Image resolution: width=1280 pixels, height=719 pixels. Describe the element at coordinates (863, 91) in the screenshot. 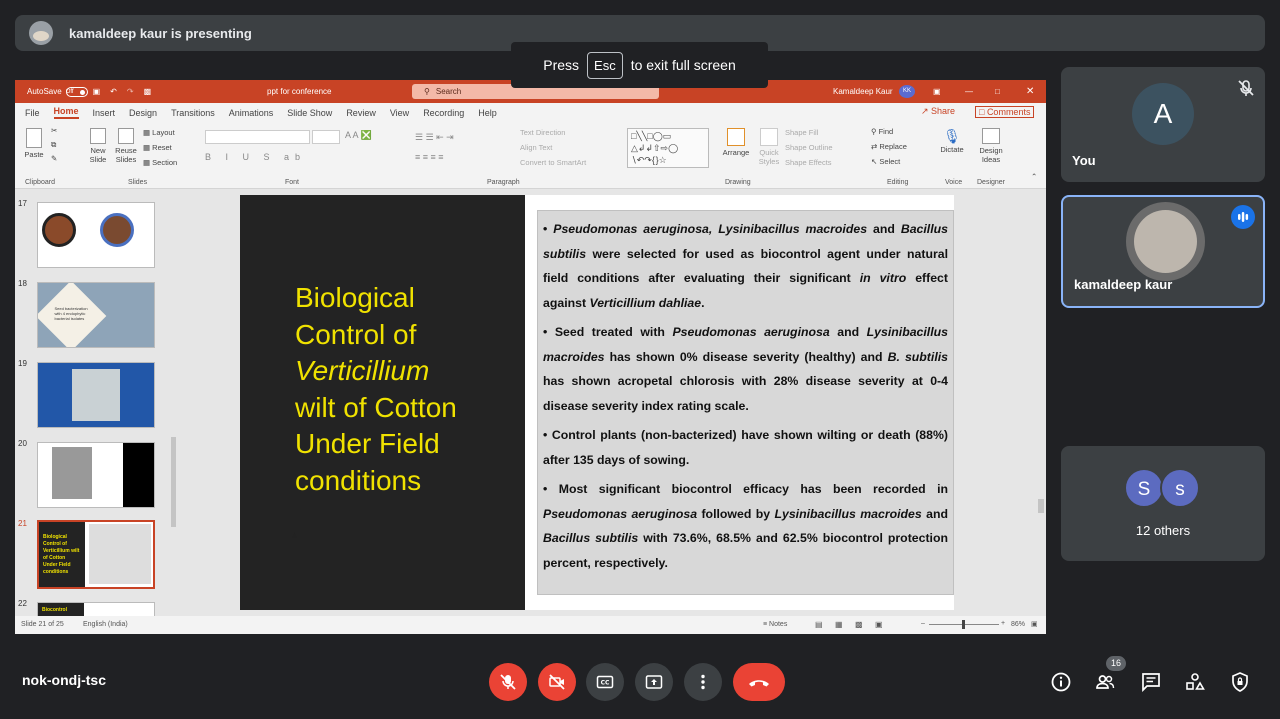

I see `user-name: Kamaldeep Kaur` at that location.